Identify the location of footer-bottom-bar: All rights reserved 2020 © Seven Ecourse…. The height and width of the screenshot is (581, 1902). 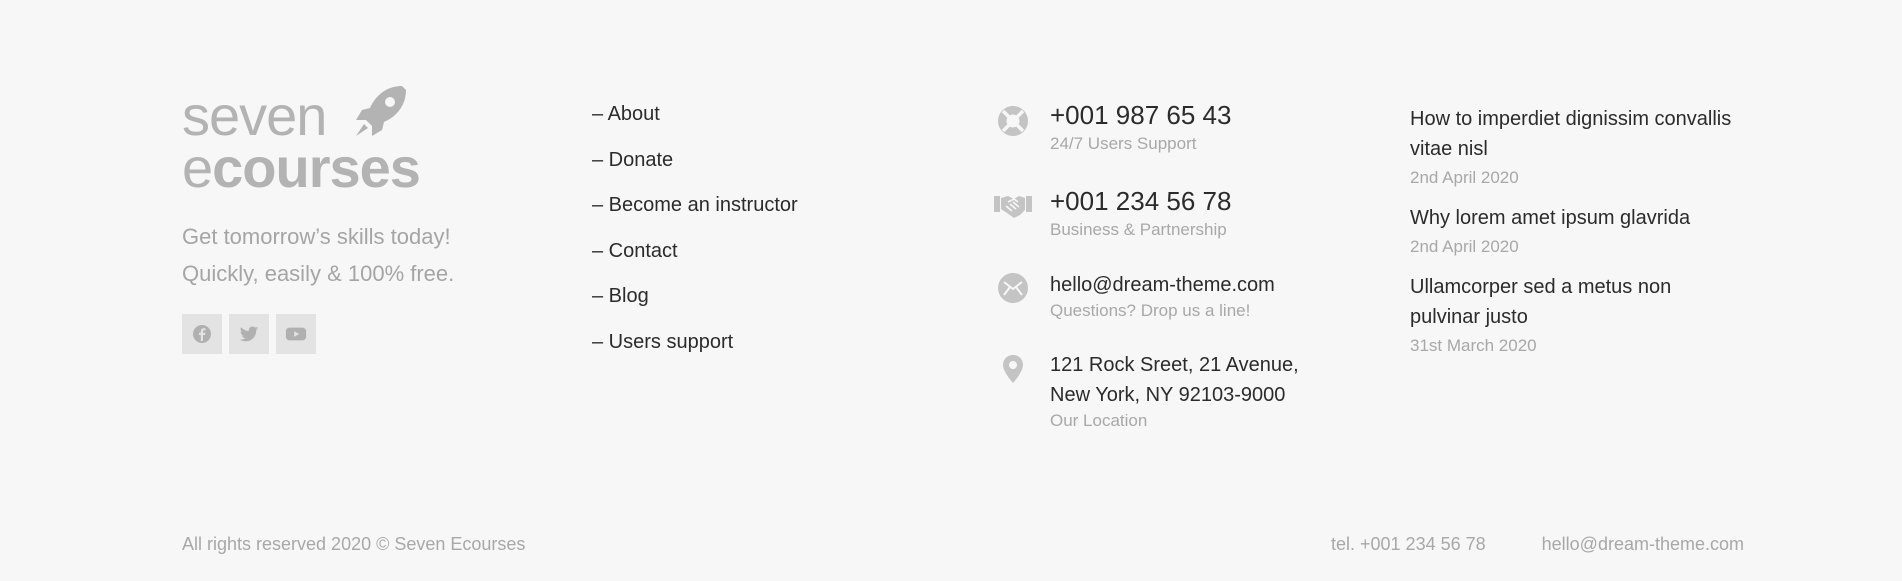
(963, 545).